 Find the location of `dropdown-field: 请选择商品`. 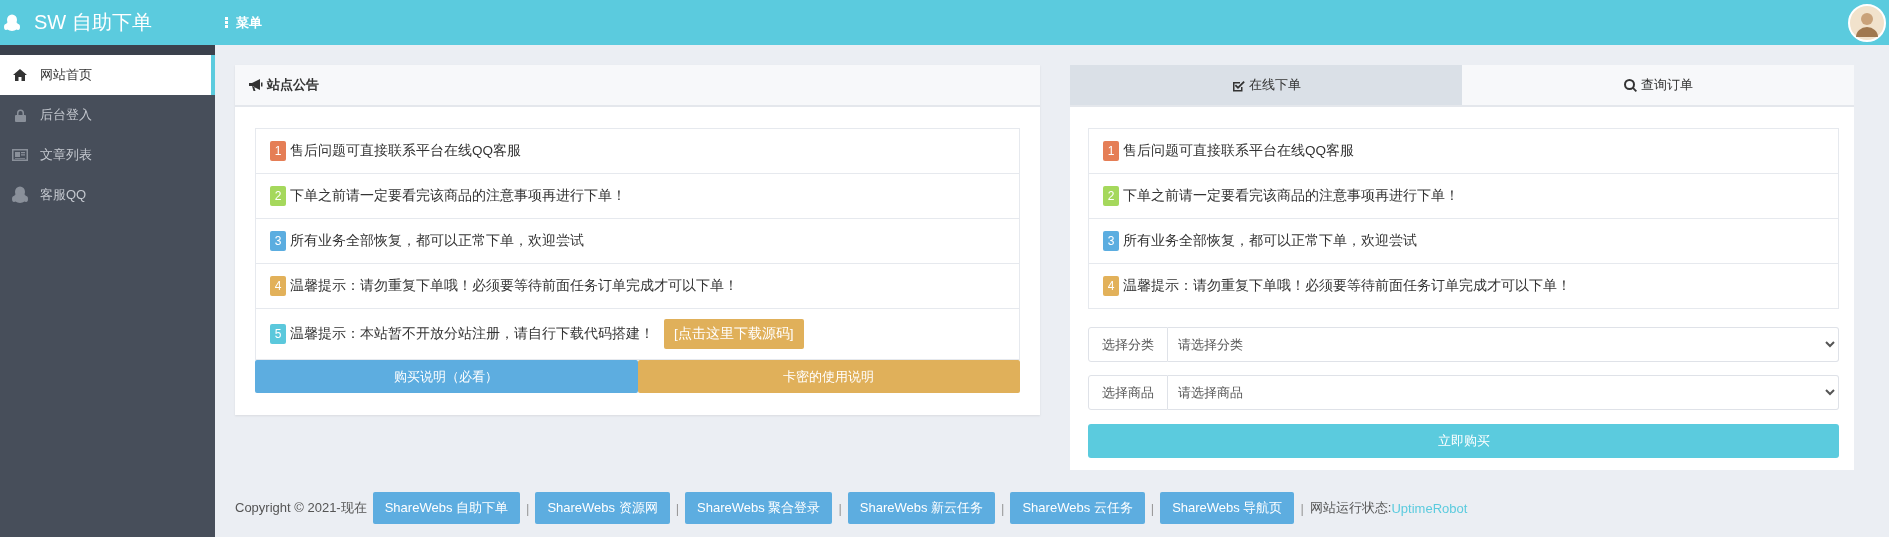

dropdown-field: 请选择商品 is located at coordinates (1503, 392).